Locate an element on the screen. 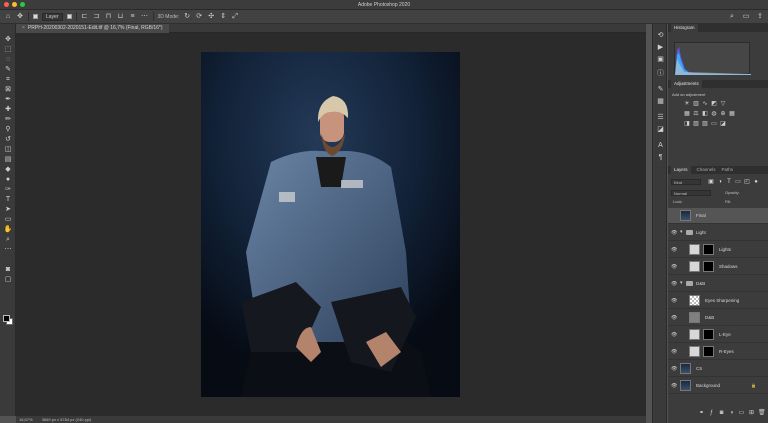 The height and width of the screenshot is (423, 768). path-selection-tool-icon: ➤ is located at coordinates (8, 210).